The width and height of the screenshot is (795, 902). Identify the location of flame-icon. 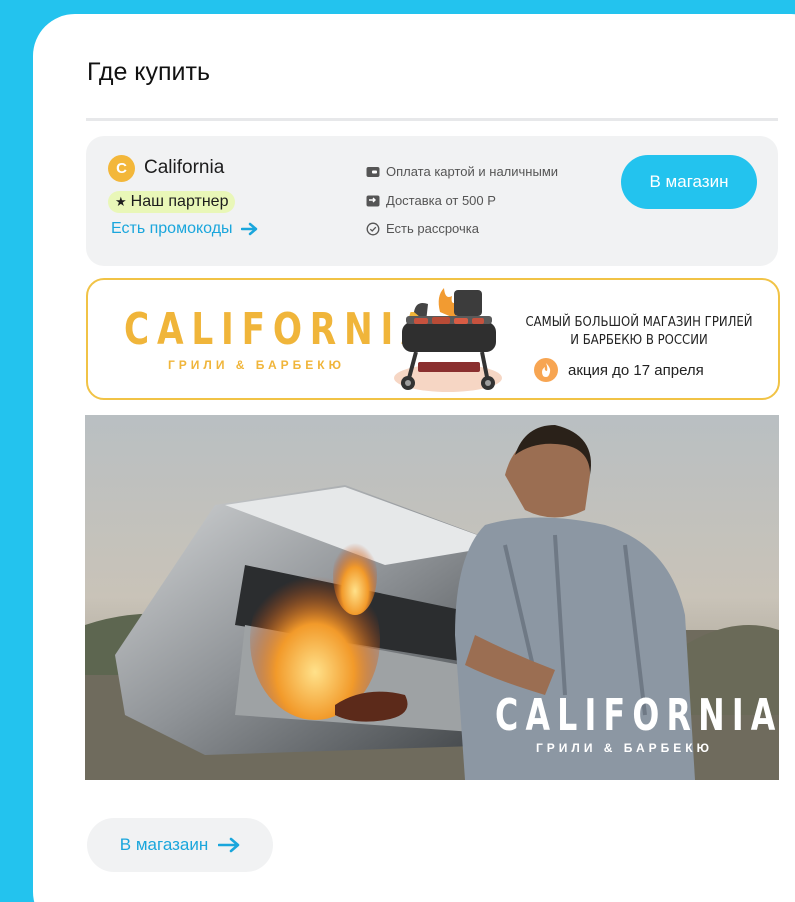
(546, 370).